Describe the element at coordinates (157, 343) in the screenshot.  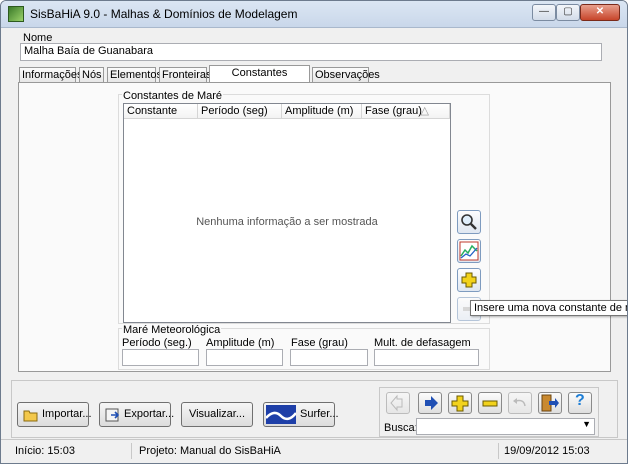
I see `periodo-label: Período (seg.)` at that location.